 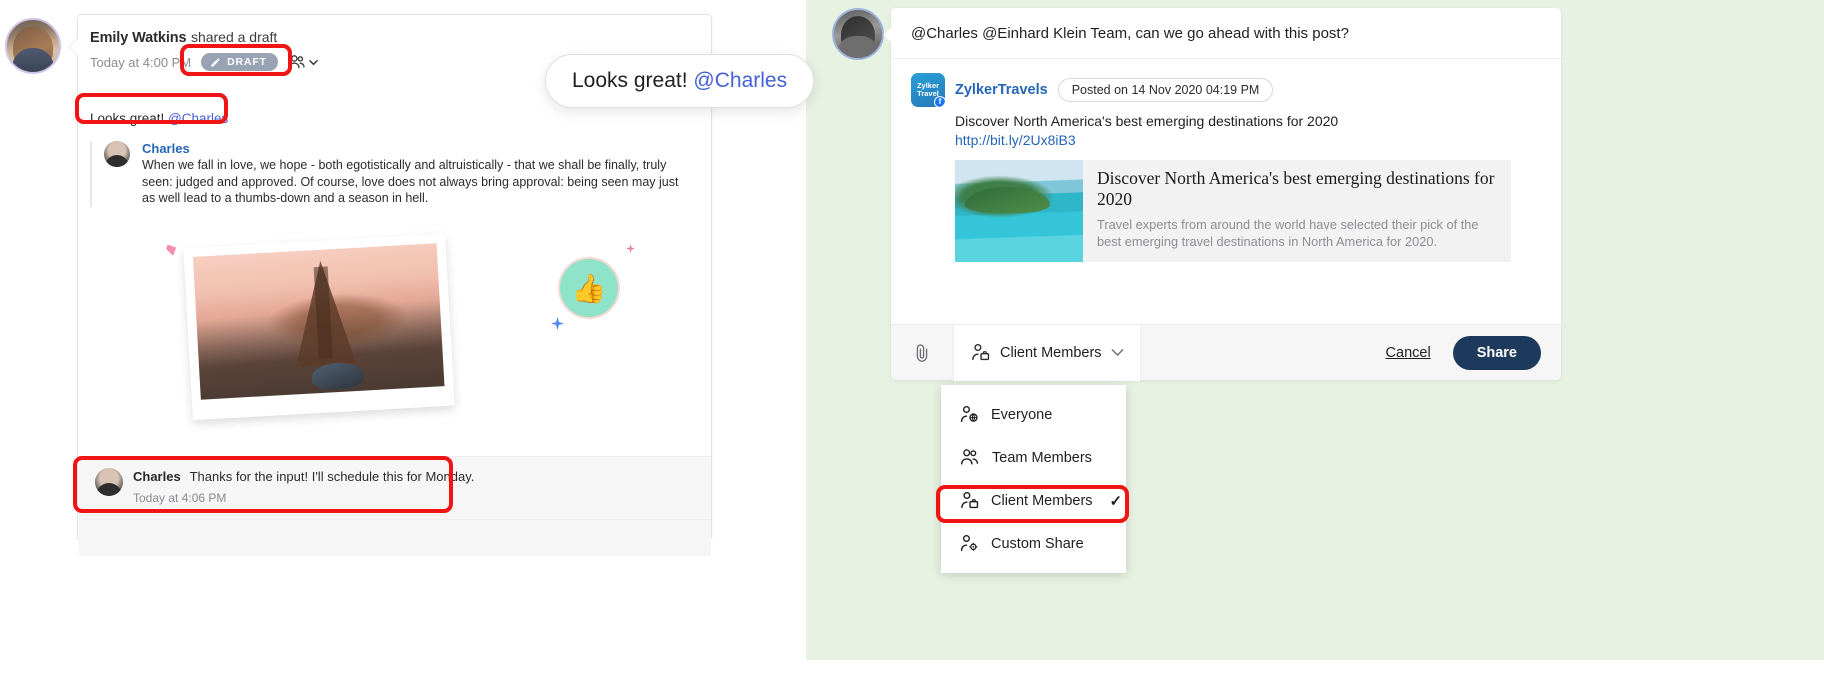 What do you see at coordinates (1022, 414) in the screenshot?
I see `dropdown-label-everyone: Everyone` at bounding box center [1022, 414].